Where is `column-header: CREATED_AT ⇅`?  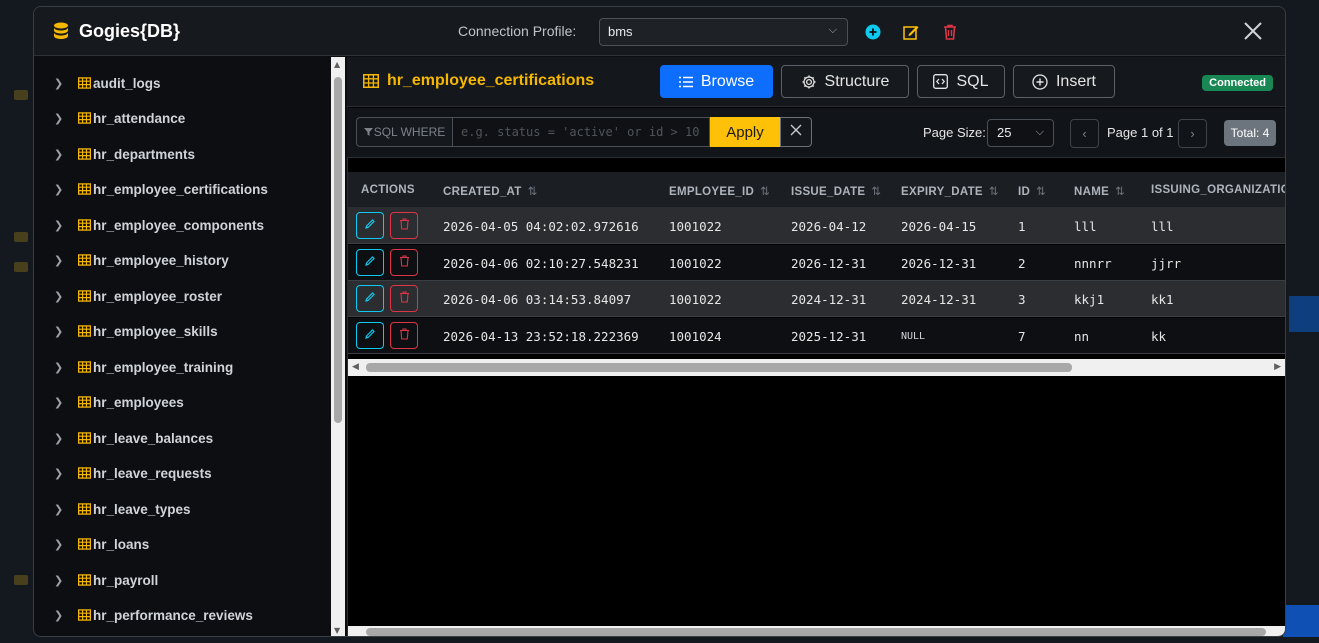 column-header: CREATED_AT ⇅ is located at coordinates (490, 191).